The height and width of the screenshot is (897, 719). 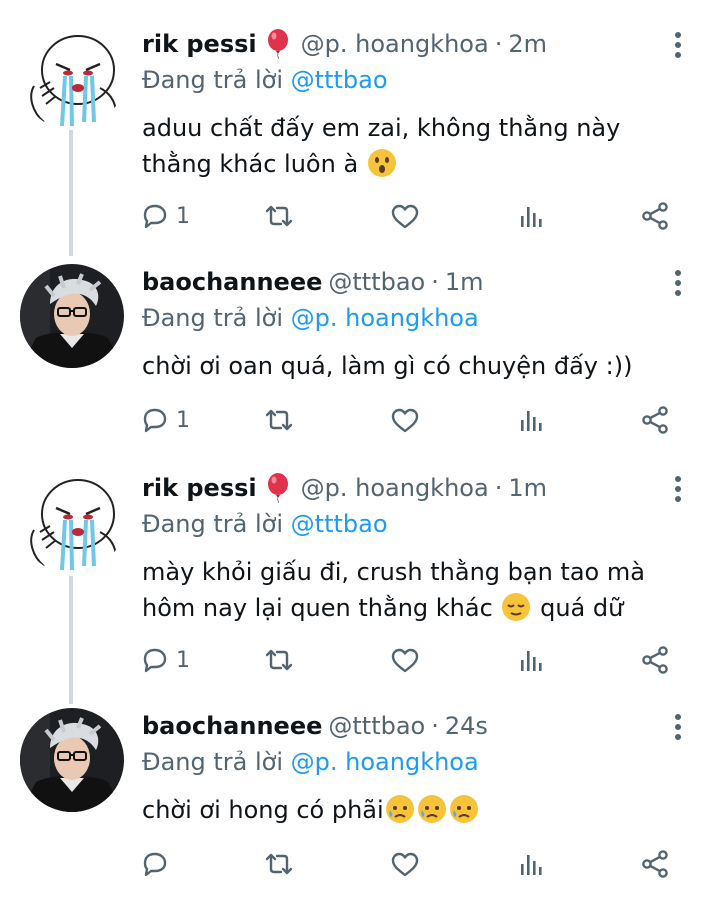 What do you see at coordinates (516, 607) in the screenshot?
I see `relieved-emoji-icon` at bounding box center [516, 607].